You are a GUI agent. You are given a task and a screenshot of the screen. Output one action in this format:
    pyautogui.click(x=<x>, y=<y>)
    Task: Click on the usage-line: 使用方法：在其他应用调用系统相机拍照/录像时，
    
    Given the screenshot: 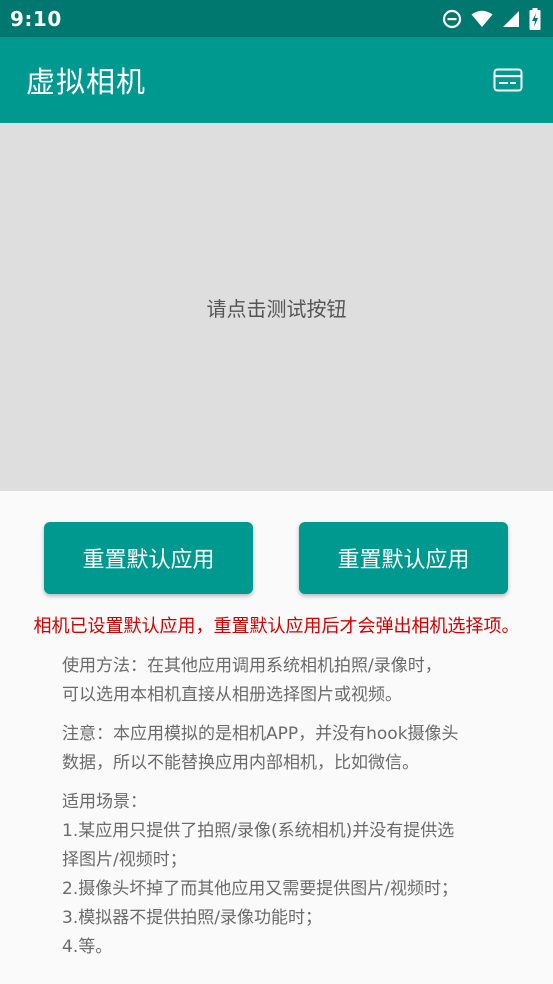 What is the action you would take?
    pyautogui.click(x=252, y=666)
    